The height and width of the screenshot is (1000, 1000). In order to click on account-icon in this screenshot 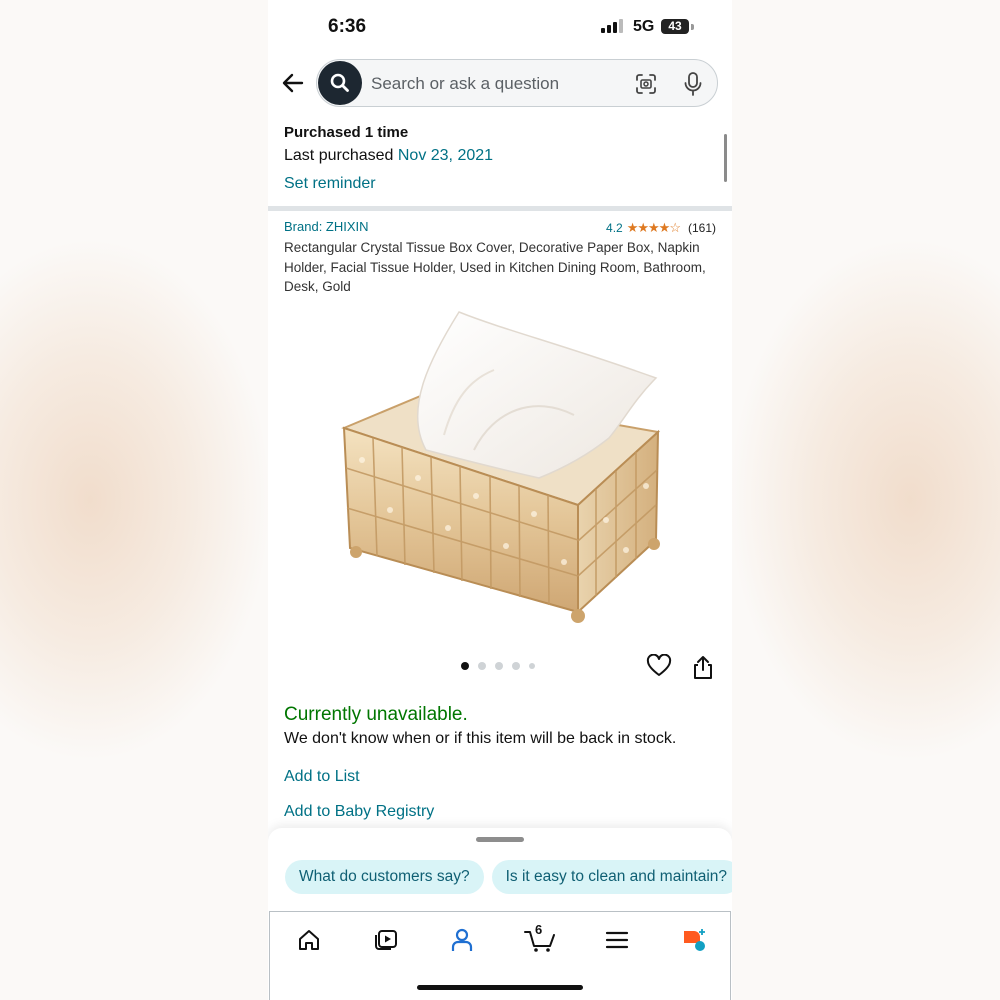, I will do `click(462, 940)`.